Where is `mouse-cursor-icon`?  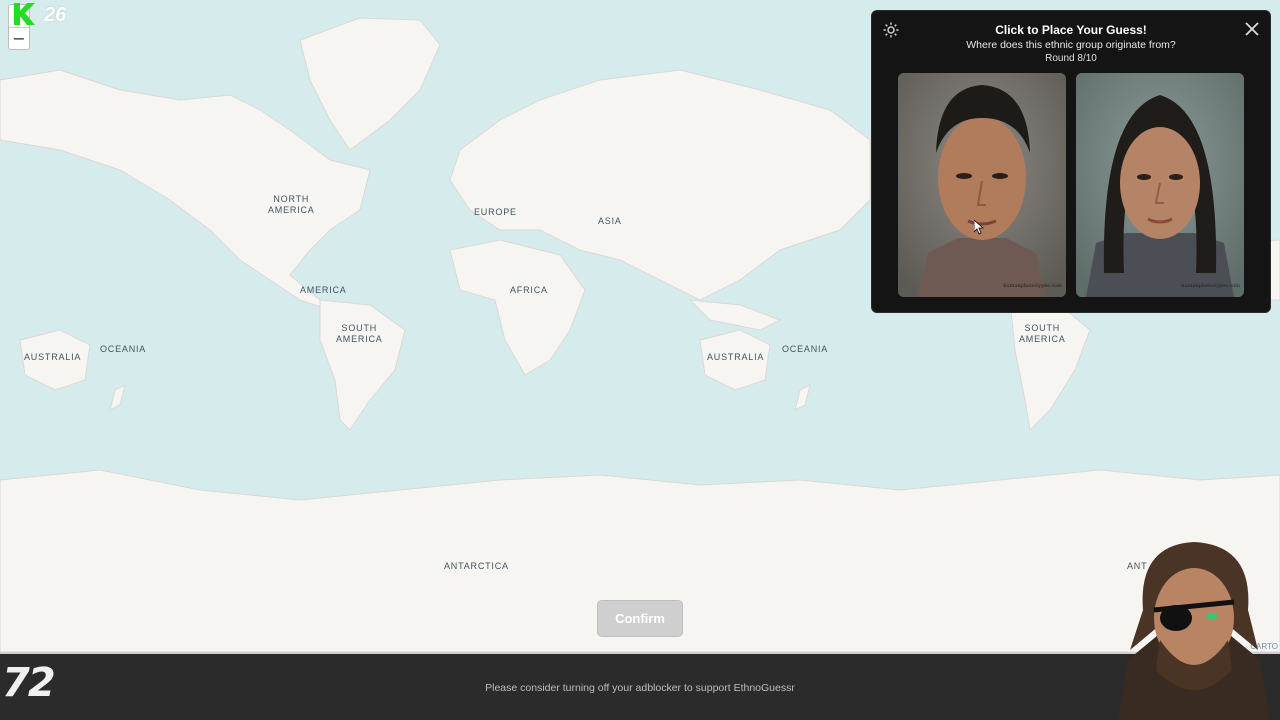 mouse-cursor-icon is located at coordinates (979, 227).